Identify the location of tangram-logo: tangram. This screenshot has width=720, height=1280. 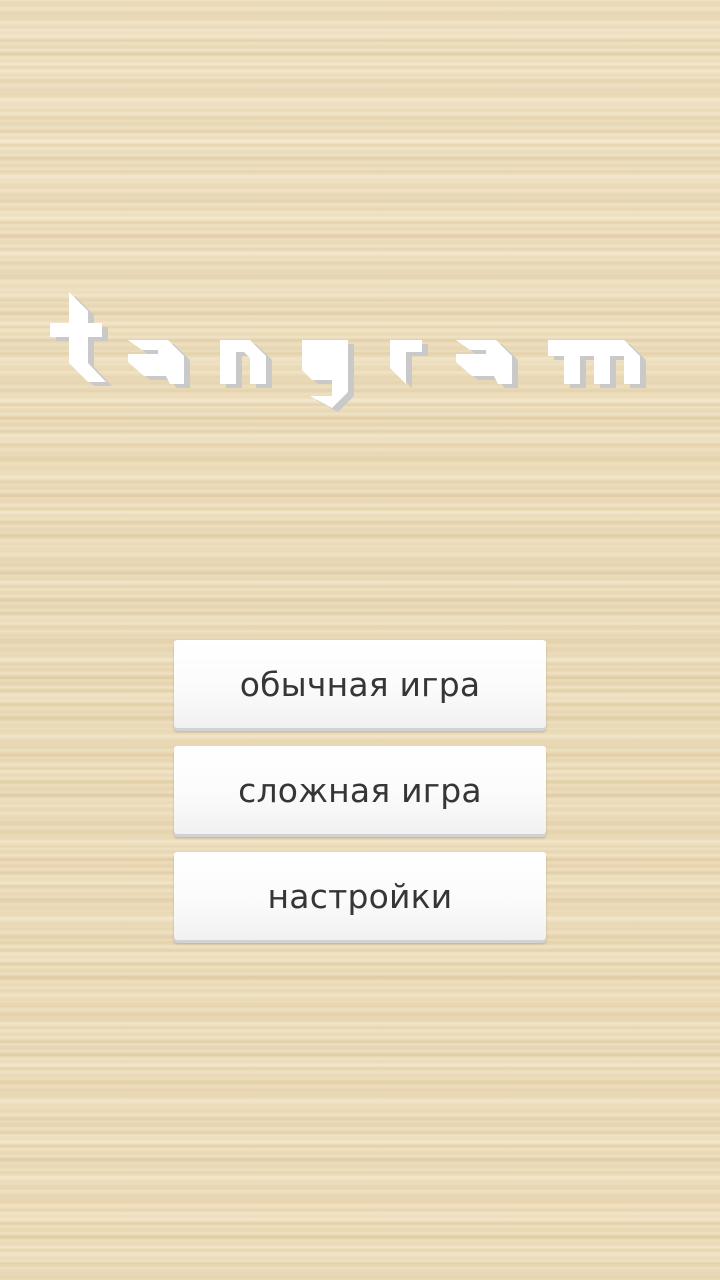
(348, 352).